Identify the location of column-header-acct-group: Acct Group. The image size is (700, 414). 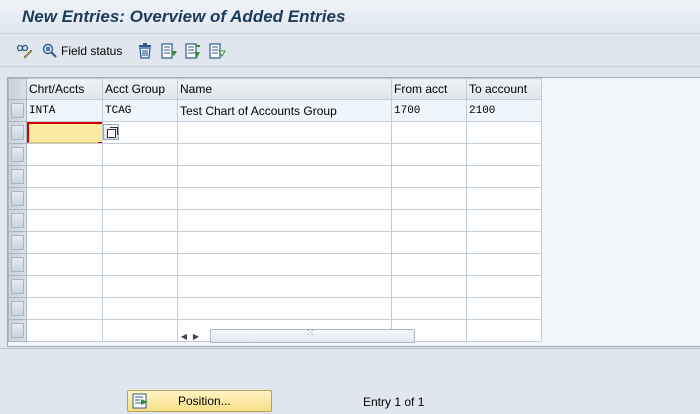
(140, 89).